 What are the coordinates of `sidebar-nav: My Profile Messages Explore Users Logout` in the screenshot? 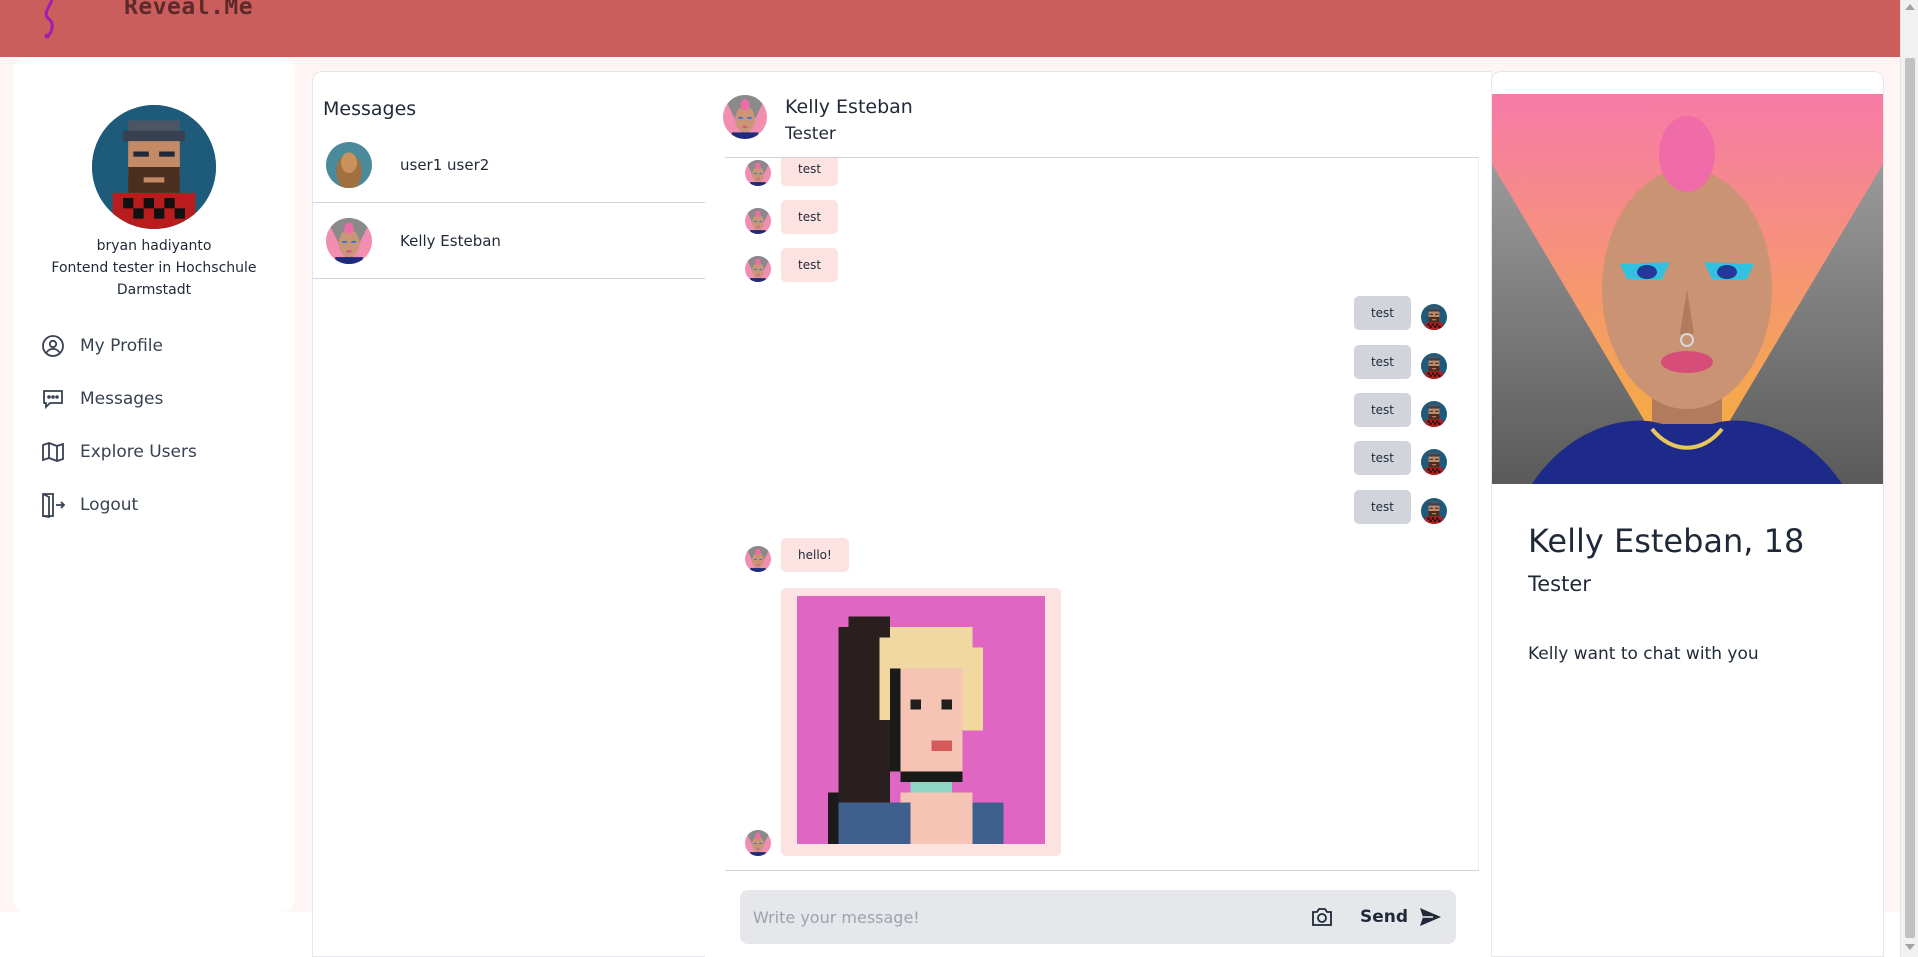 It's located at (118, 425).